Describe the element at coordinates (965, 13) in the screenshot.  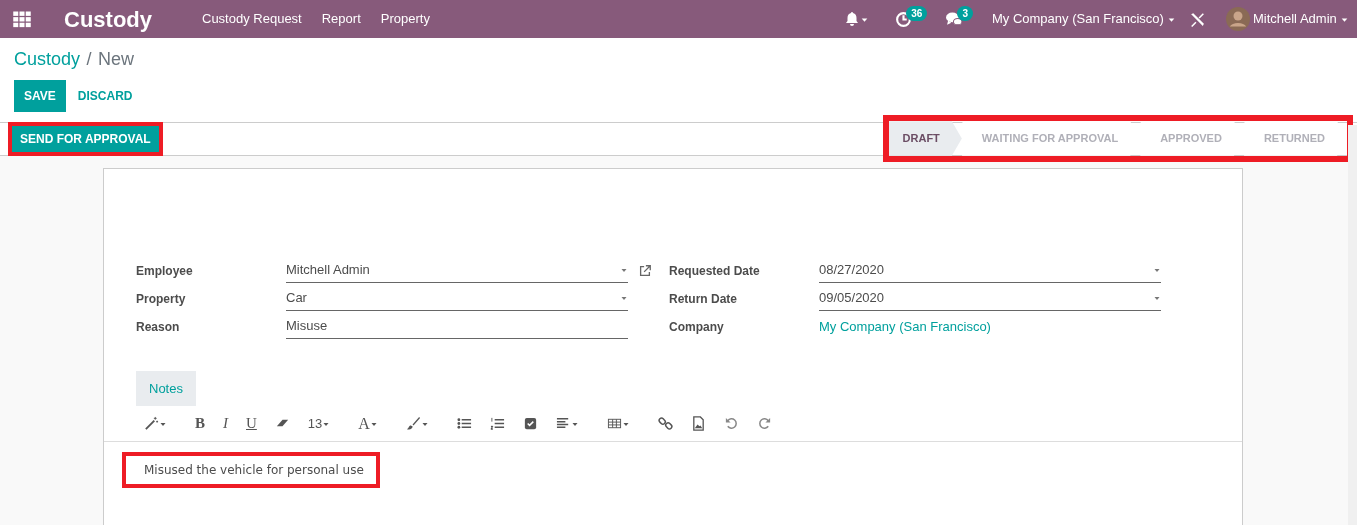
I see `message-count-badge: 3` at that location.